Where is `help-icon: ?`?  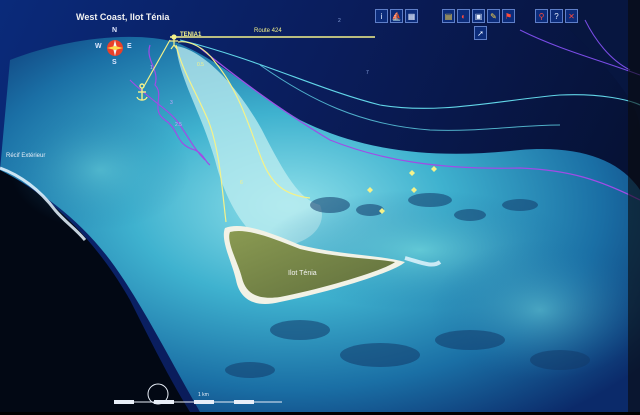 help-icon: ? is located at coordinates (556, 16).